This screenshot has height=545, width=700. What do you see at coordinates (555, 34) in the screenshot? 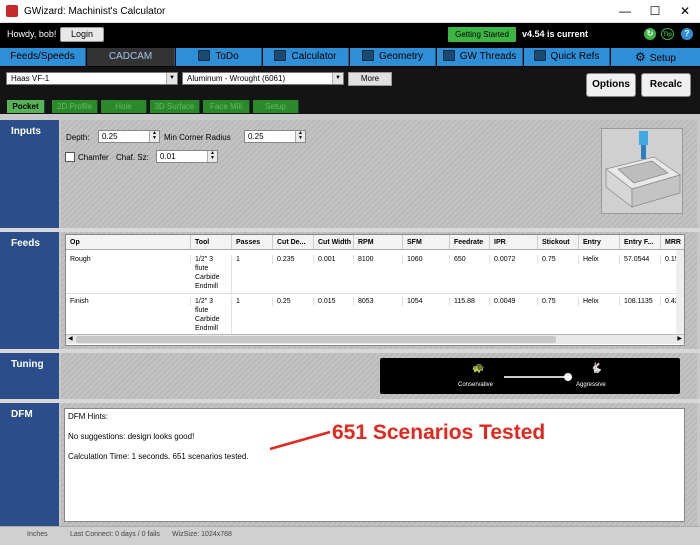
I see `version-status: v4.54 is current` at bounding box center [555, 34].